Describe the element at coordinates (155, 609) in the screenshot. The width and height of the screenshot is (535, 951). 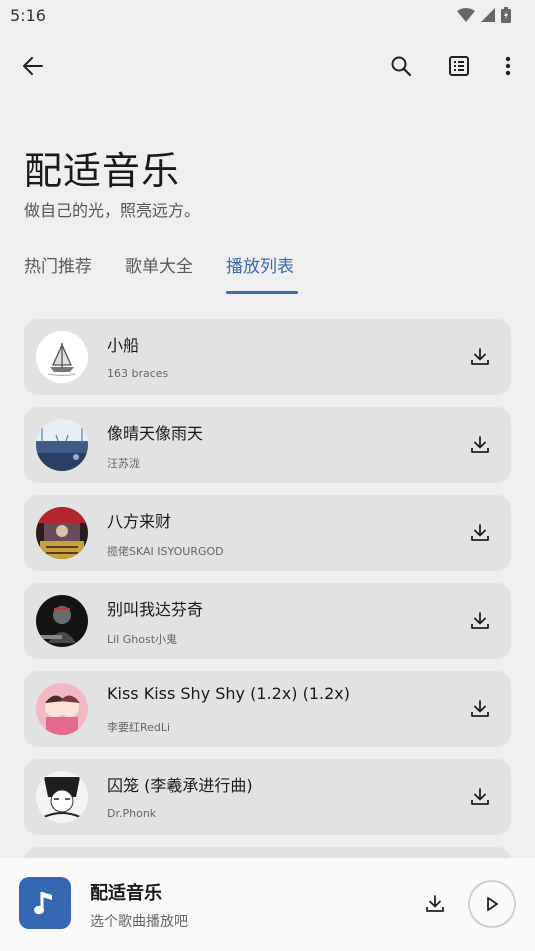
I see `song-title: 别叫我达芬奇` at that location.